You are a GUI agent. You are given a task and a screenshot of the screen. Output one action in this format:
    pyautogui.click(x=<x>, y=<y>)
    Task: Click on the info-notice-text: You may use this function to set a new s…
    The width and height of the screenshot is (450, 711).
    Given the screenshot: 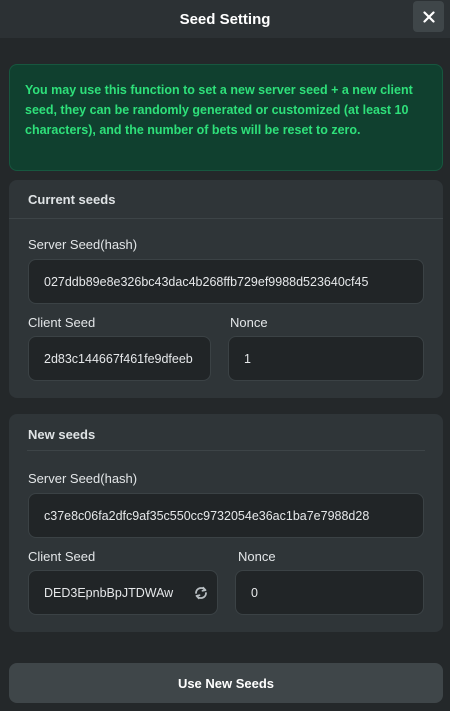 What is the action you would take?
    pyautogui.click(x=219, y=110)
    